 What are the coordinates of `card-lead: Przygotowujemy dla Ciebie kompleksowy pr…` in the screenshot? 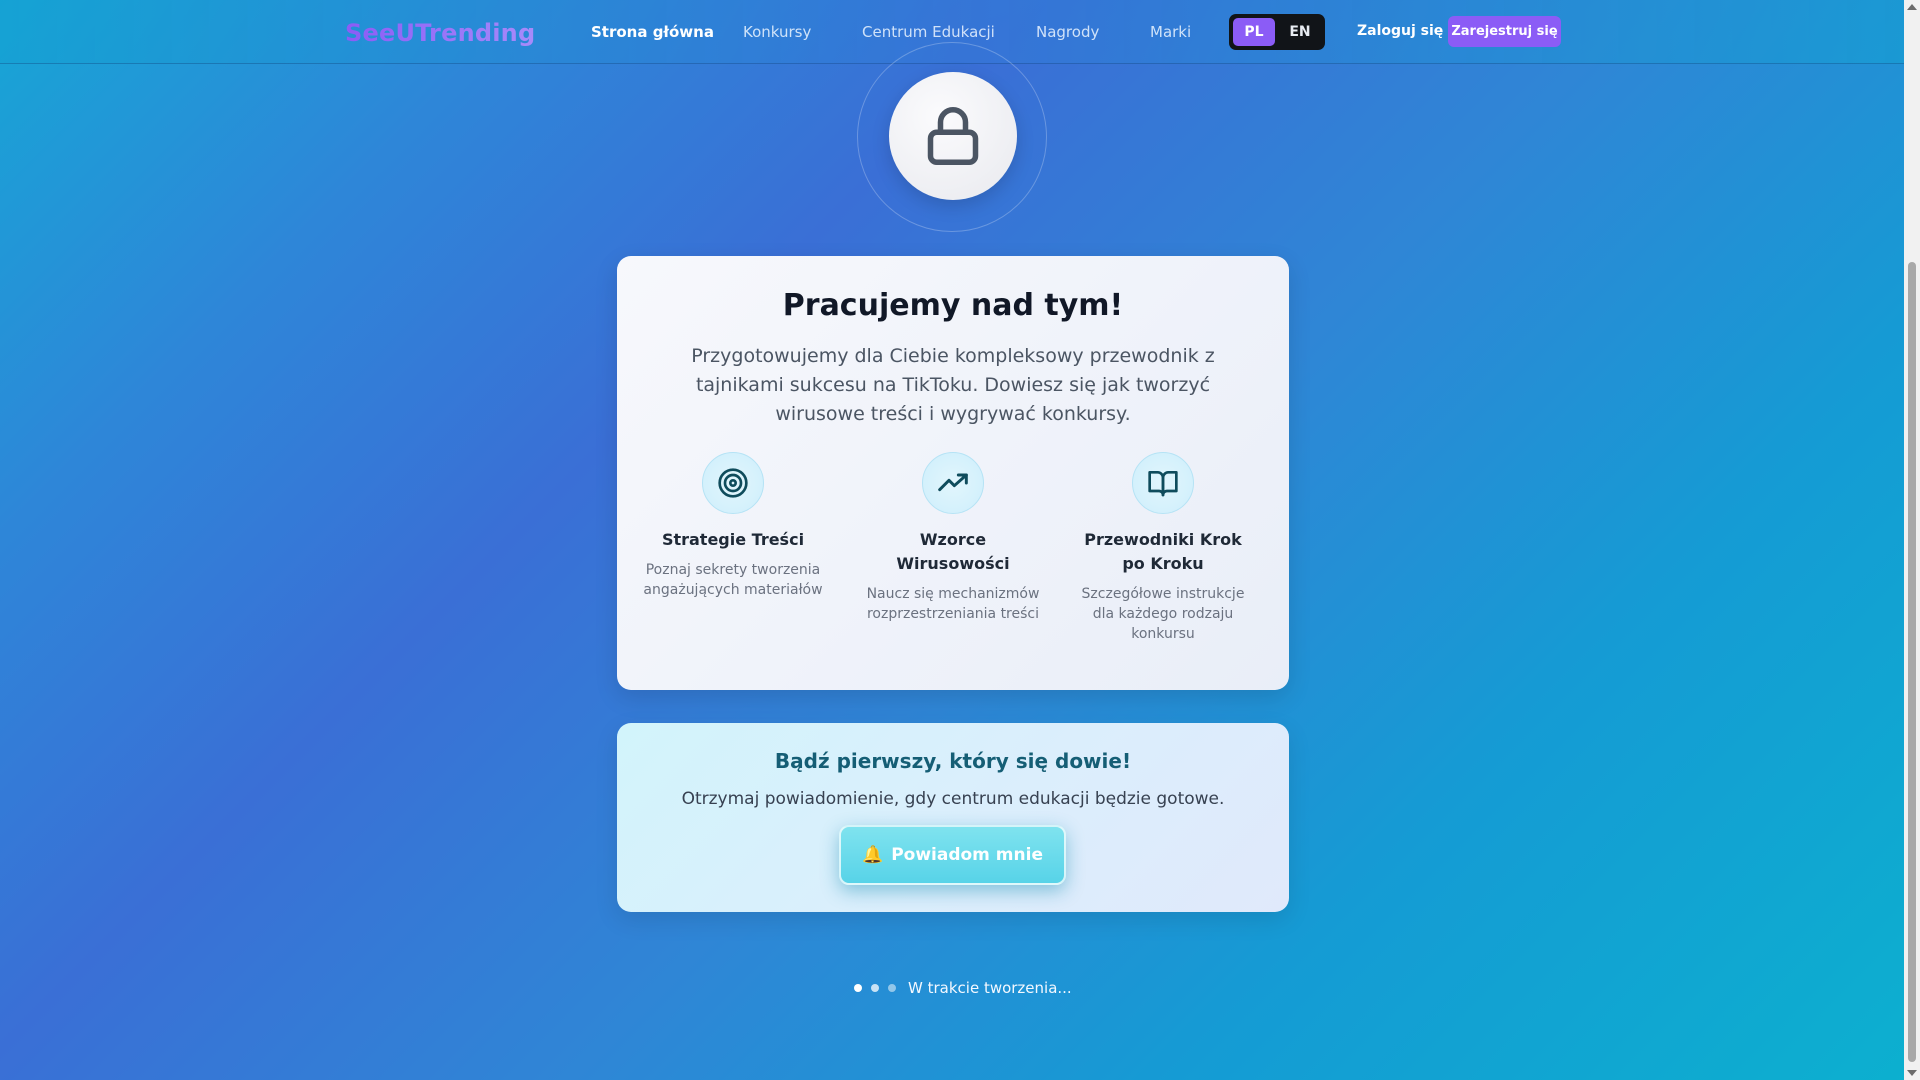 It's located at (953, 385).